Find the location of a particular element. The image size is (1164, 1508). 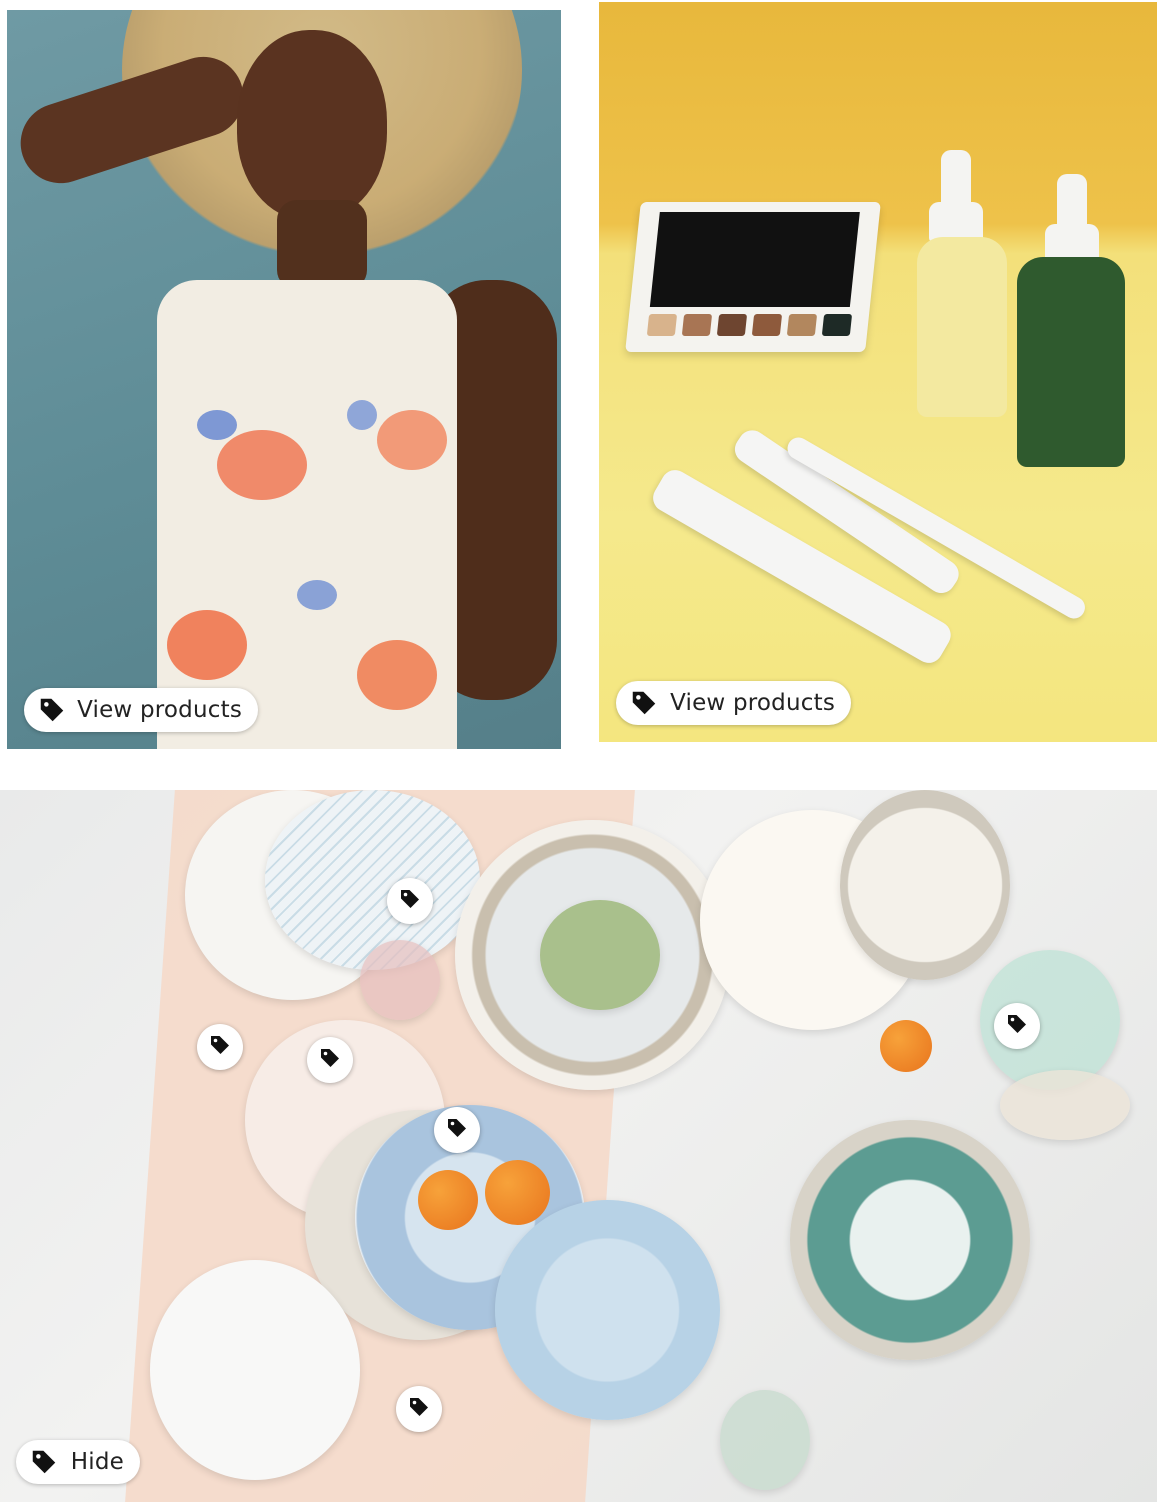

teal-marble-plate-shape is located at coordinates (910, 1240).